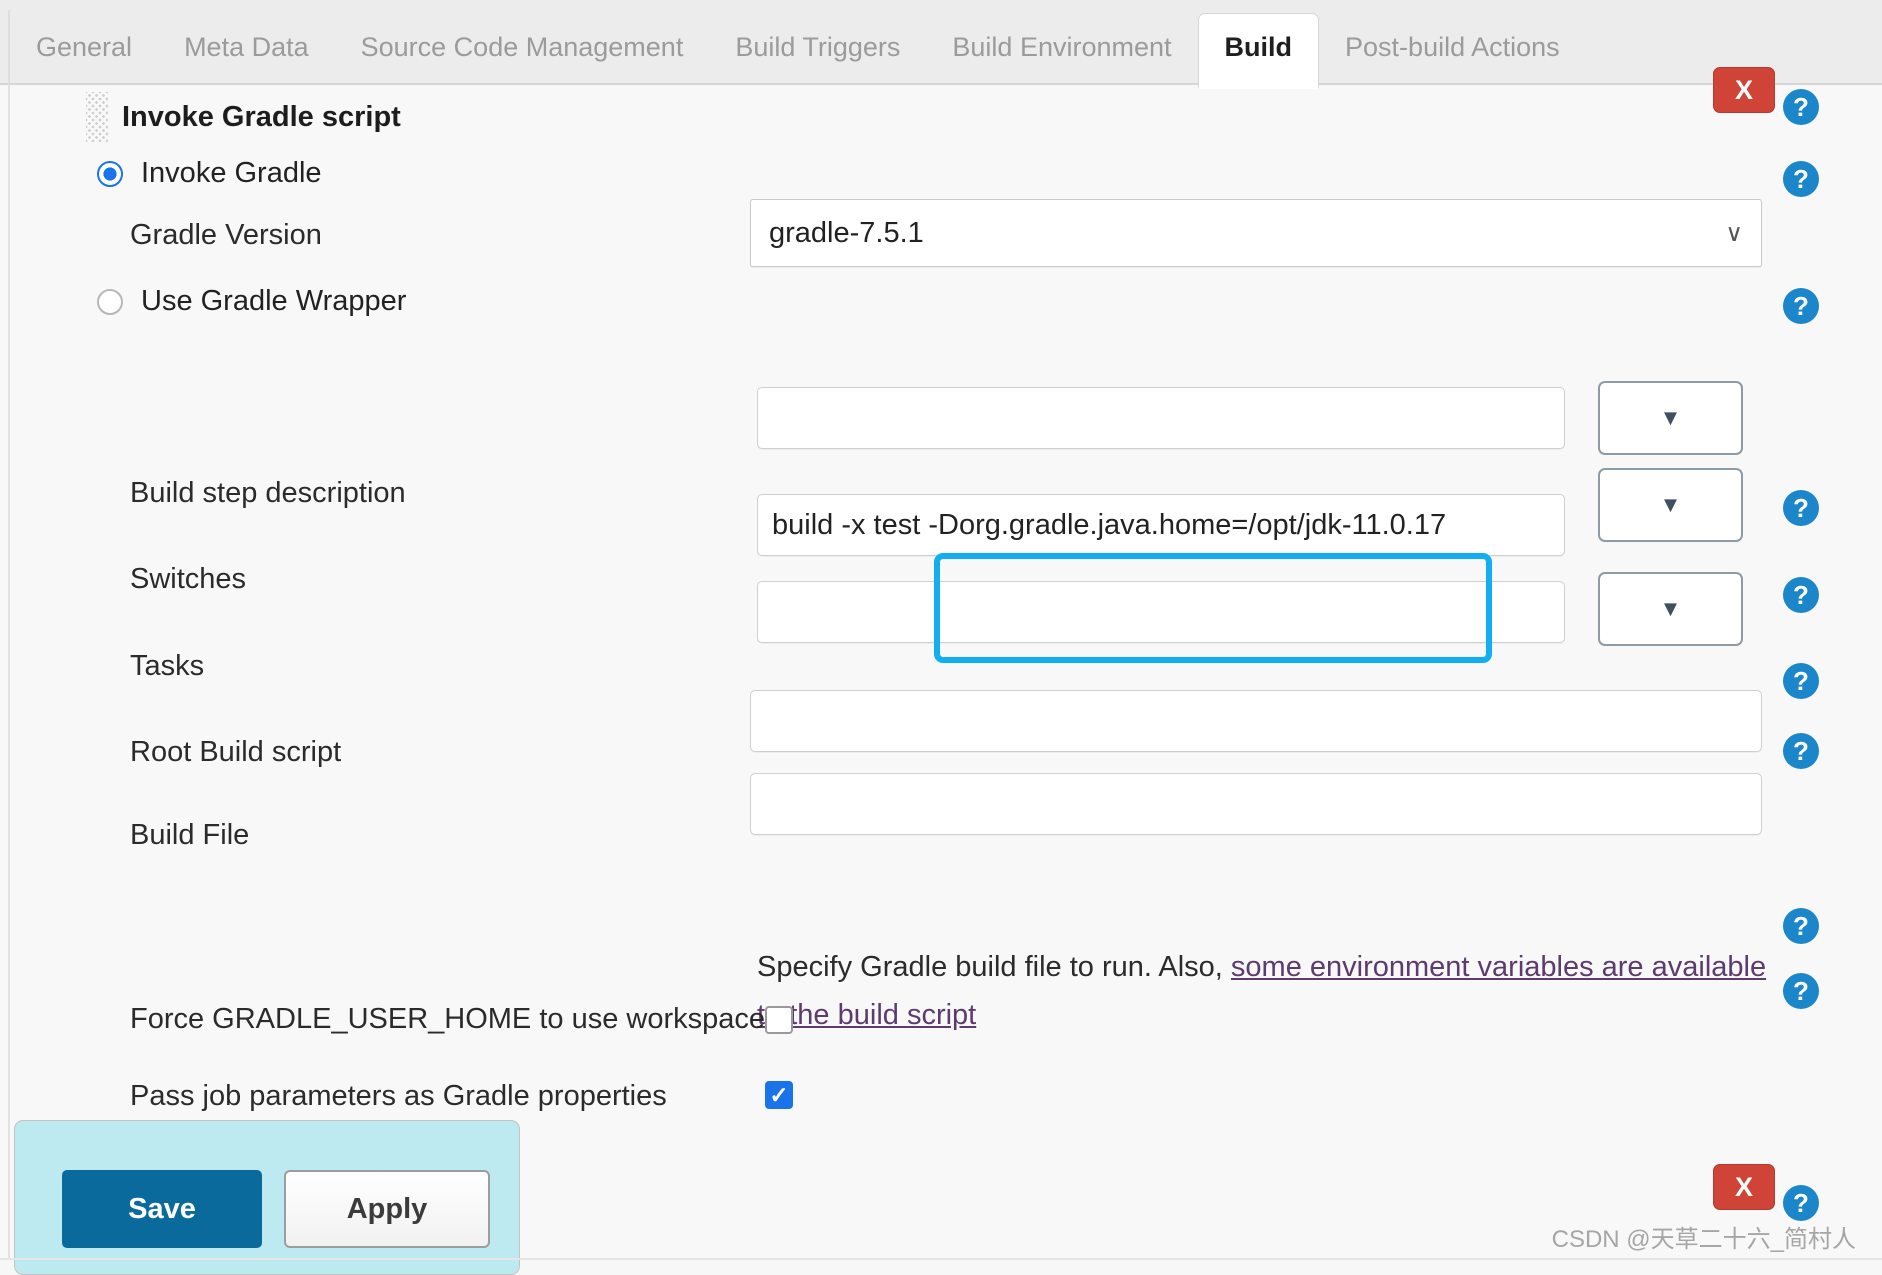 Image resolution: width=1882 pixels, height=1275 pixels. Describe the element at coordinates (1801, 926) in the screenshot. I see `help-icon-force-gradle-user-home: ?` at that location.